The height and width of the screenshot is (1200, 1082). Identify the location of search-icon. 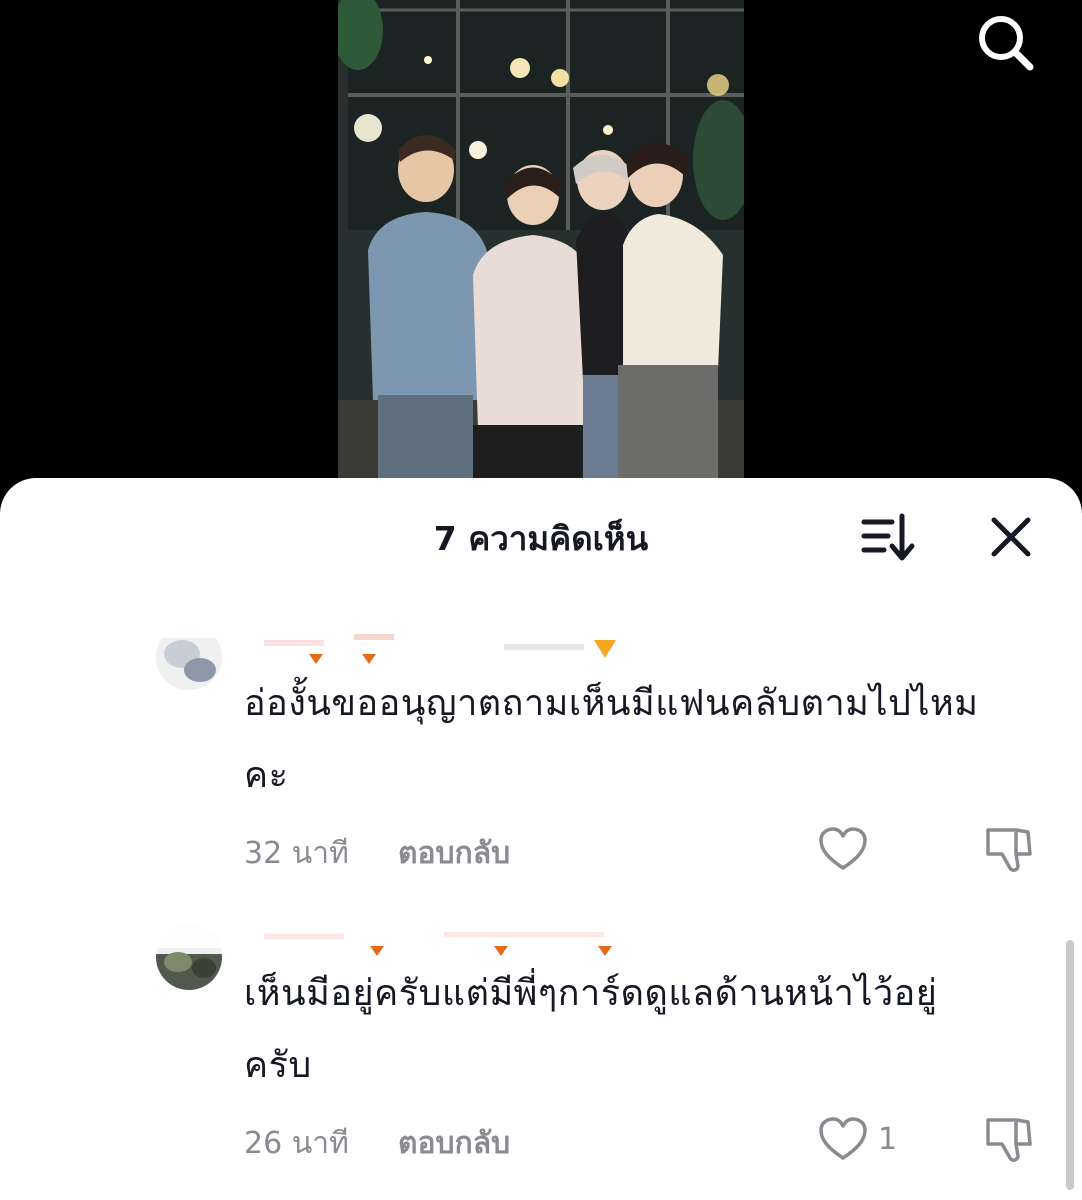
(1006, 43).